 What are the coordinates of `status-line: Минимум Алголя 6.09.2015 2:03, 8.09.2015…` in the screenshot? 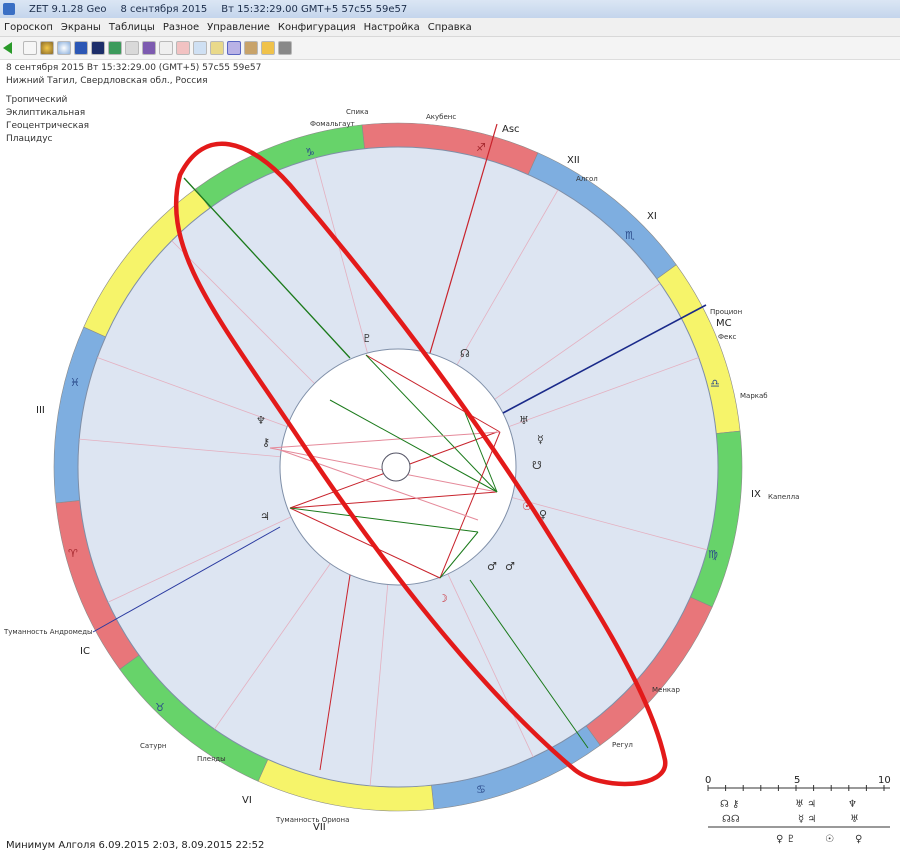 It's located at (135, 845).